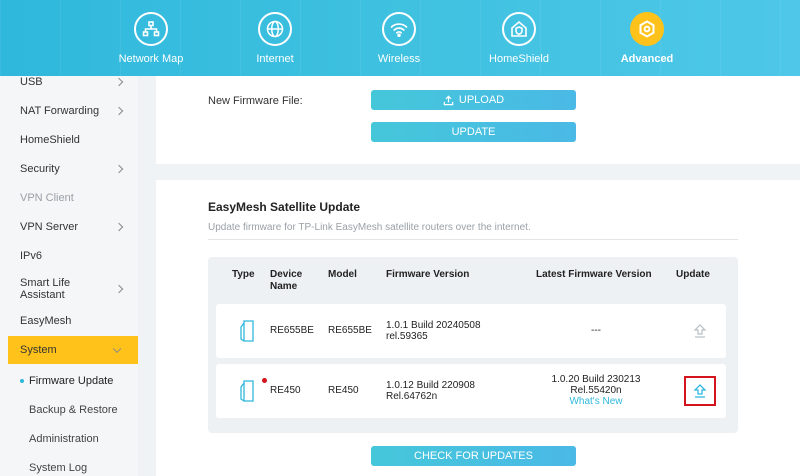  I want to click on check-for-updates-label: CHECK FOR UPDATES, so click(473, 456).